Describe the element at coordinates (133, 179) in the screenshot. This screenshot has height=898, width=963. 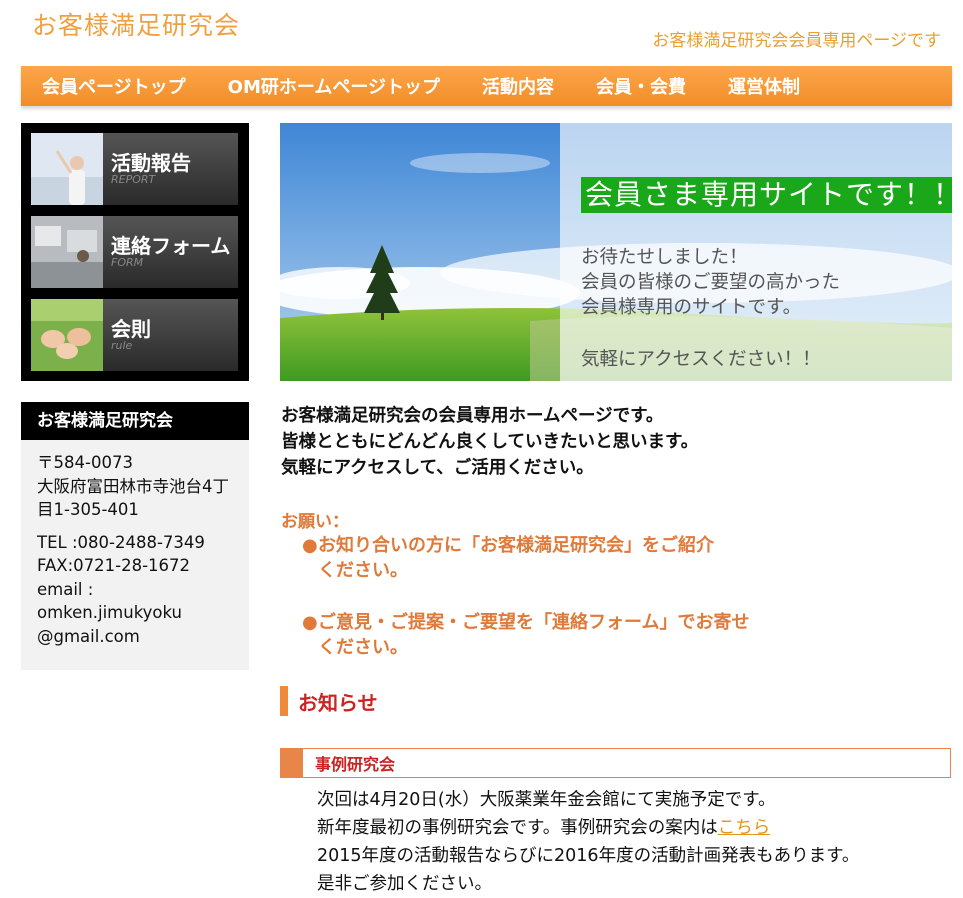
I see `sidebar-item-sublabel: REPORT` at that location.